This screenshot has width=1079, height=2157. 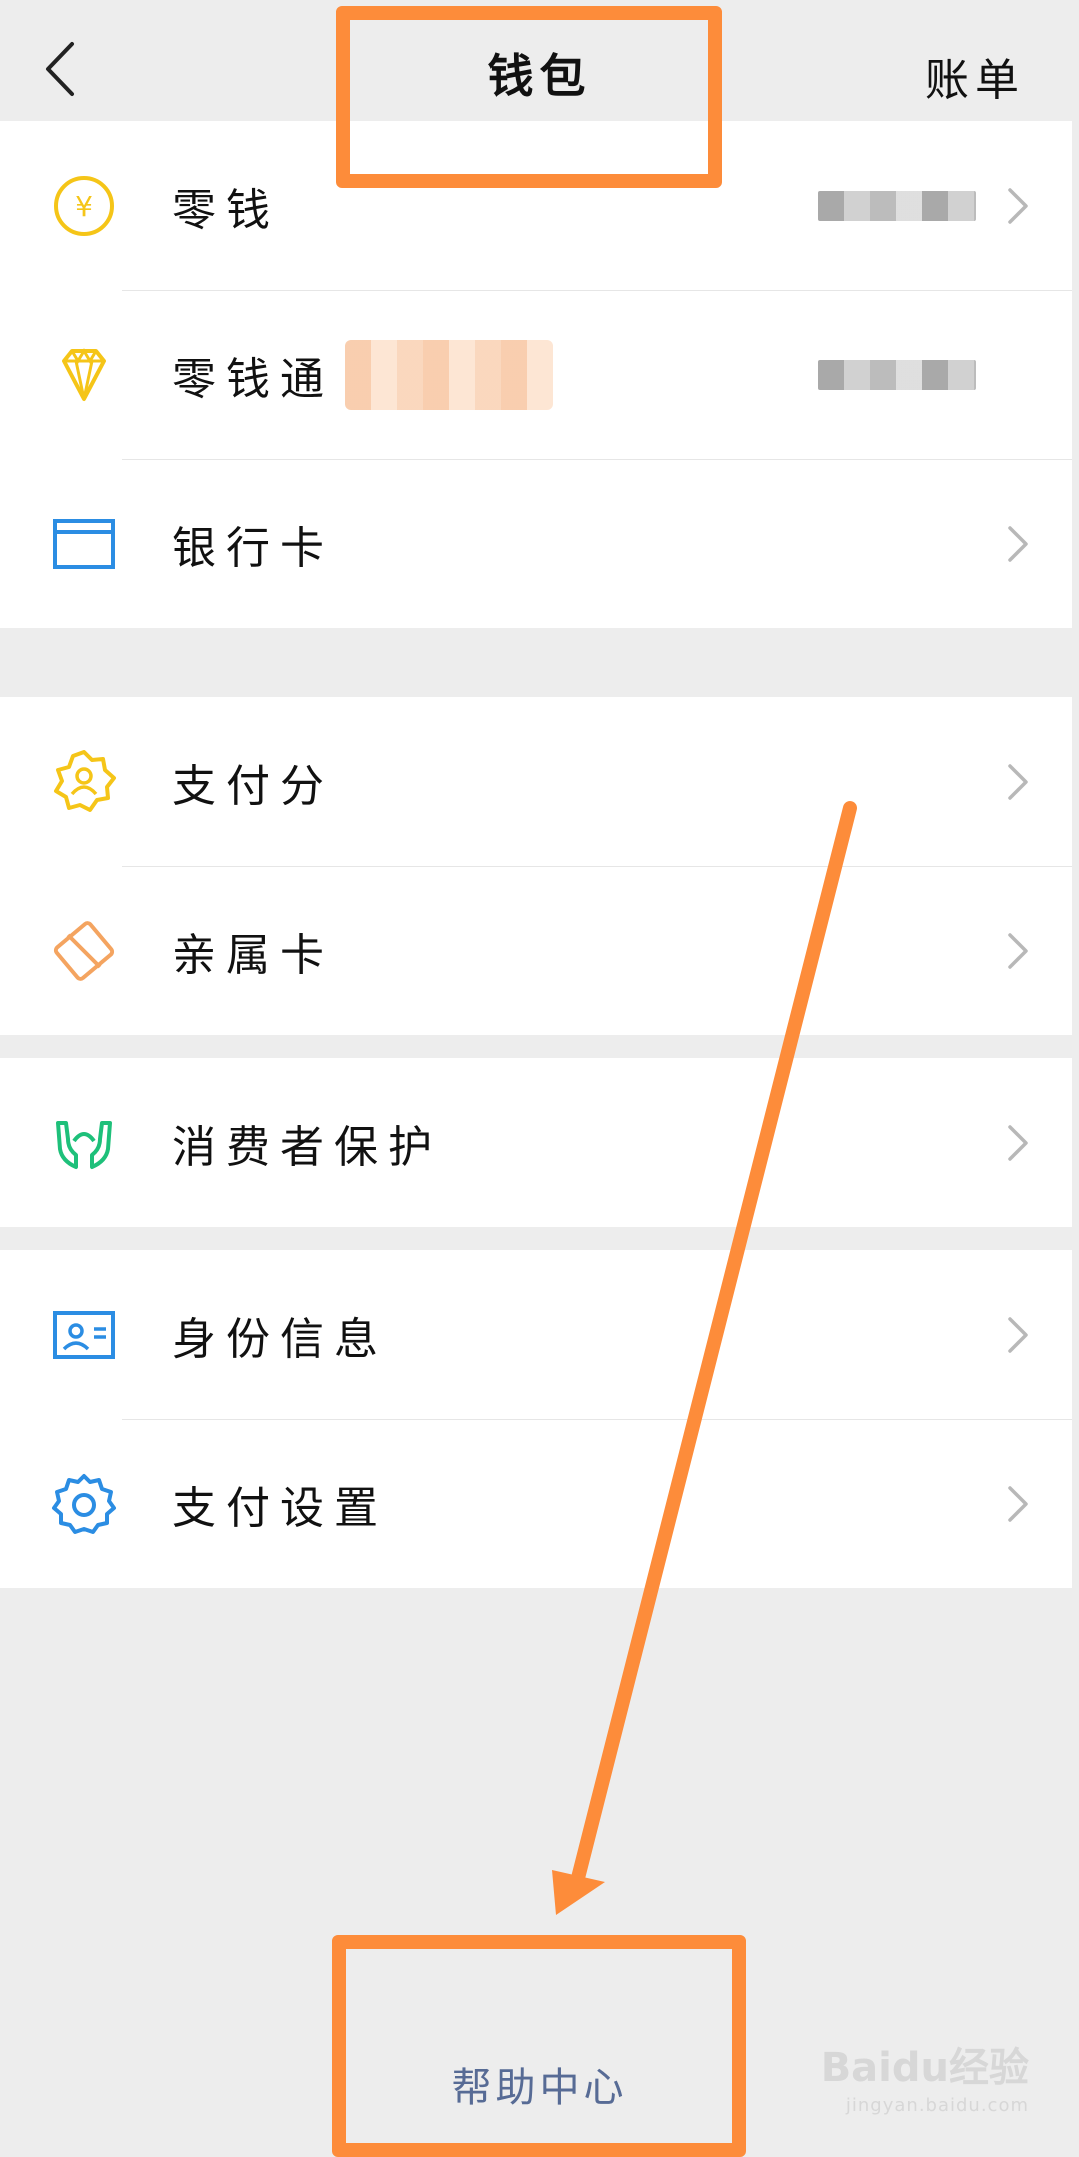 What do you see at coordinates (84, 950) in the screenshot?
I see `family-card-icon` at bounding box center [84, 950].